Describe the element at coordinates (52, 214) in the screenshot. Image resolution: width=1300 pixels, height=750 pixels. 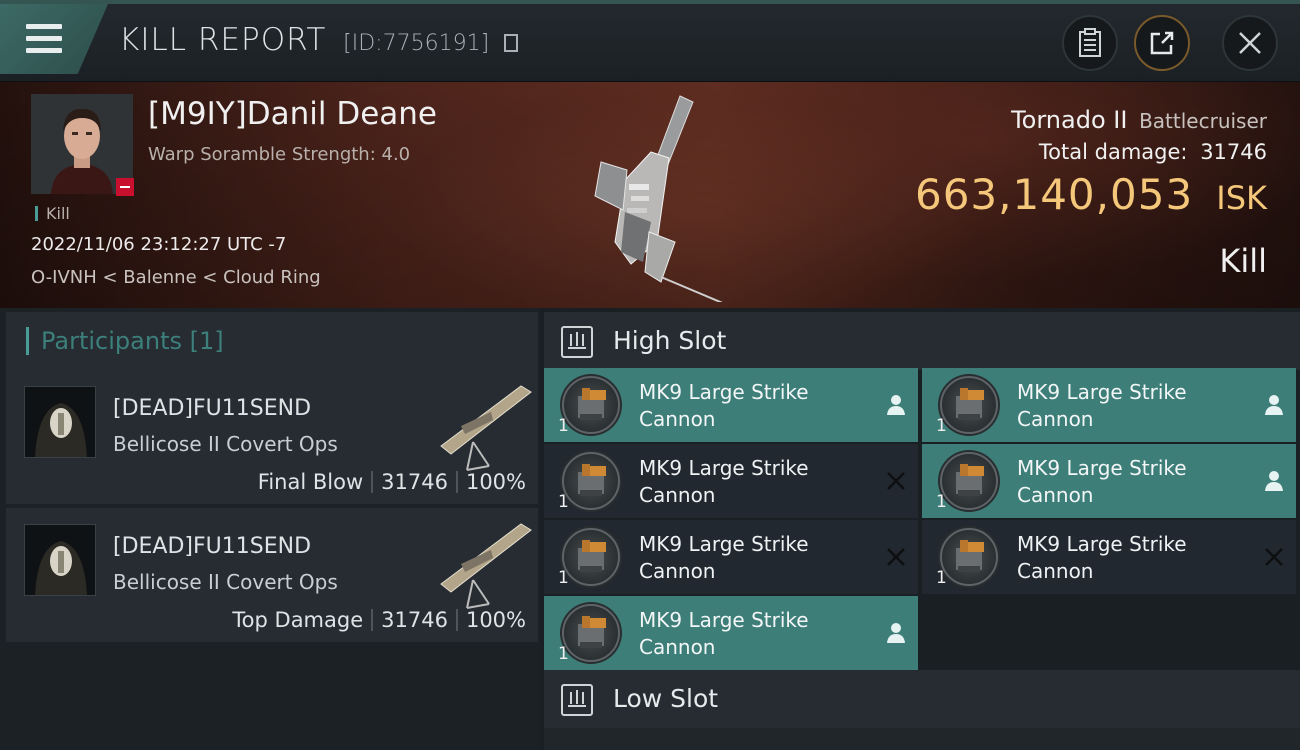
I see `kill-tag: Kill` at that location.